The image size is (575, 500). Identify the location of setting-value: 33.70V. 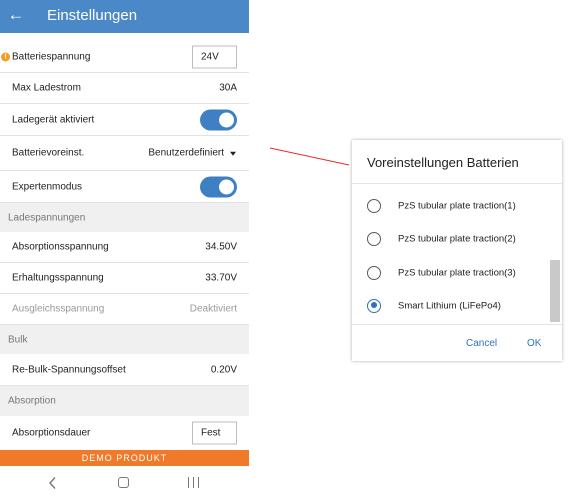
(221, 278).